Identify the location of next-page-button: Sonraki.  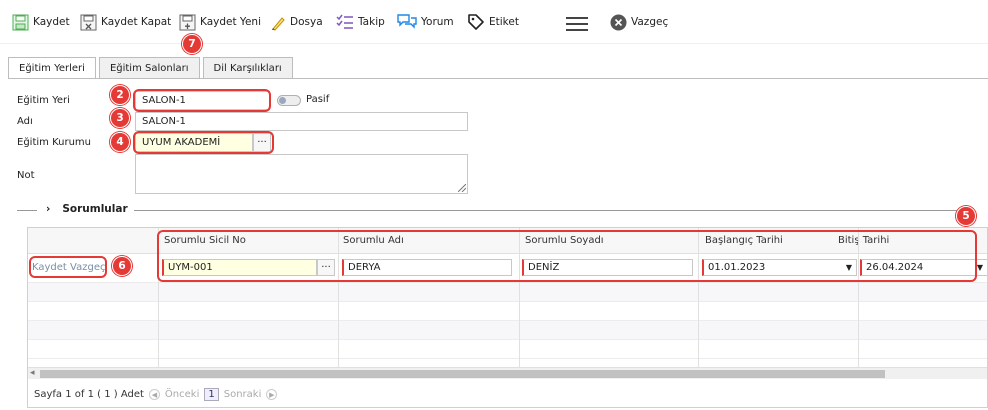
(243, 394).